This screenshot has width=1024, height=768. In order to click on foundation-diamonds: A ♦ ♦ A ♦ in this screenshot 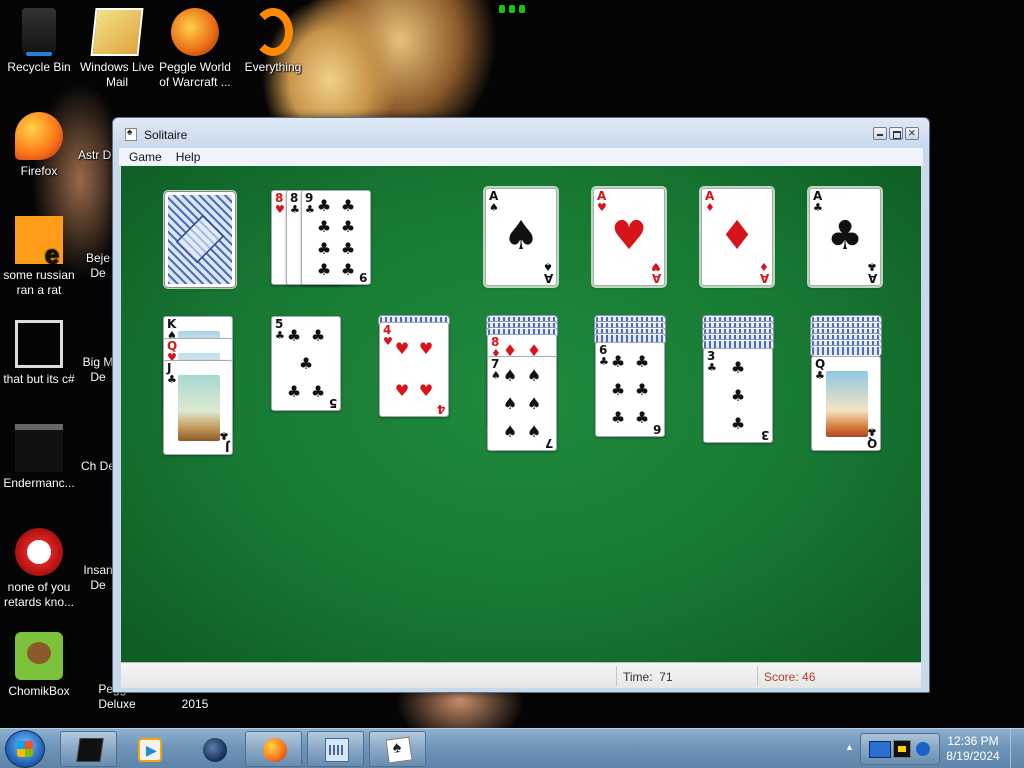, I will do `click(737, 237)`.